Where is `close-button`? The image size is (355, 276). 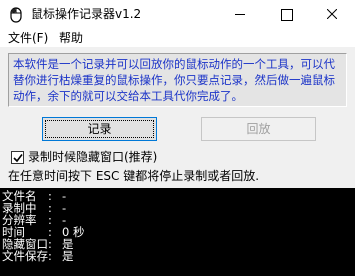
close-button is located at coordinates (332, 14).